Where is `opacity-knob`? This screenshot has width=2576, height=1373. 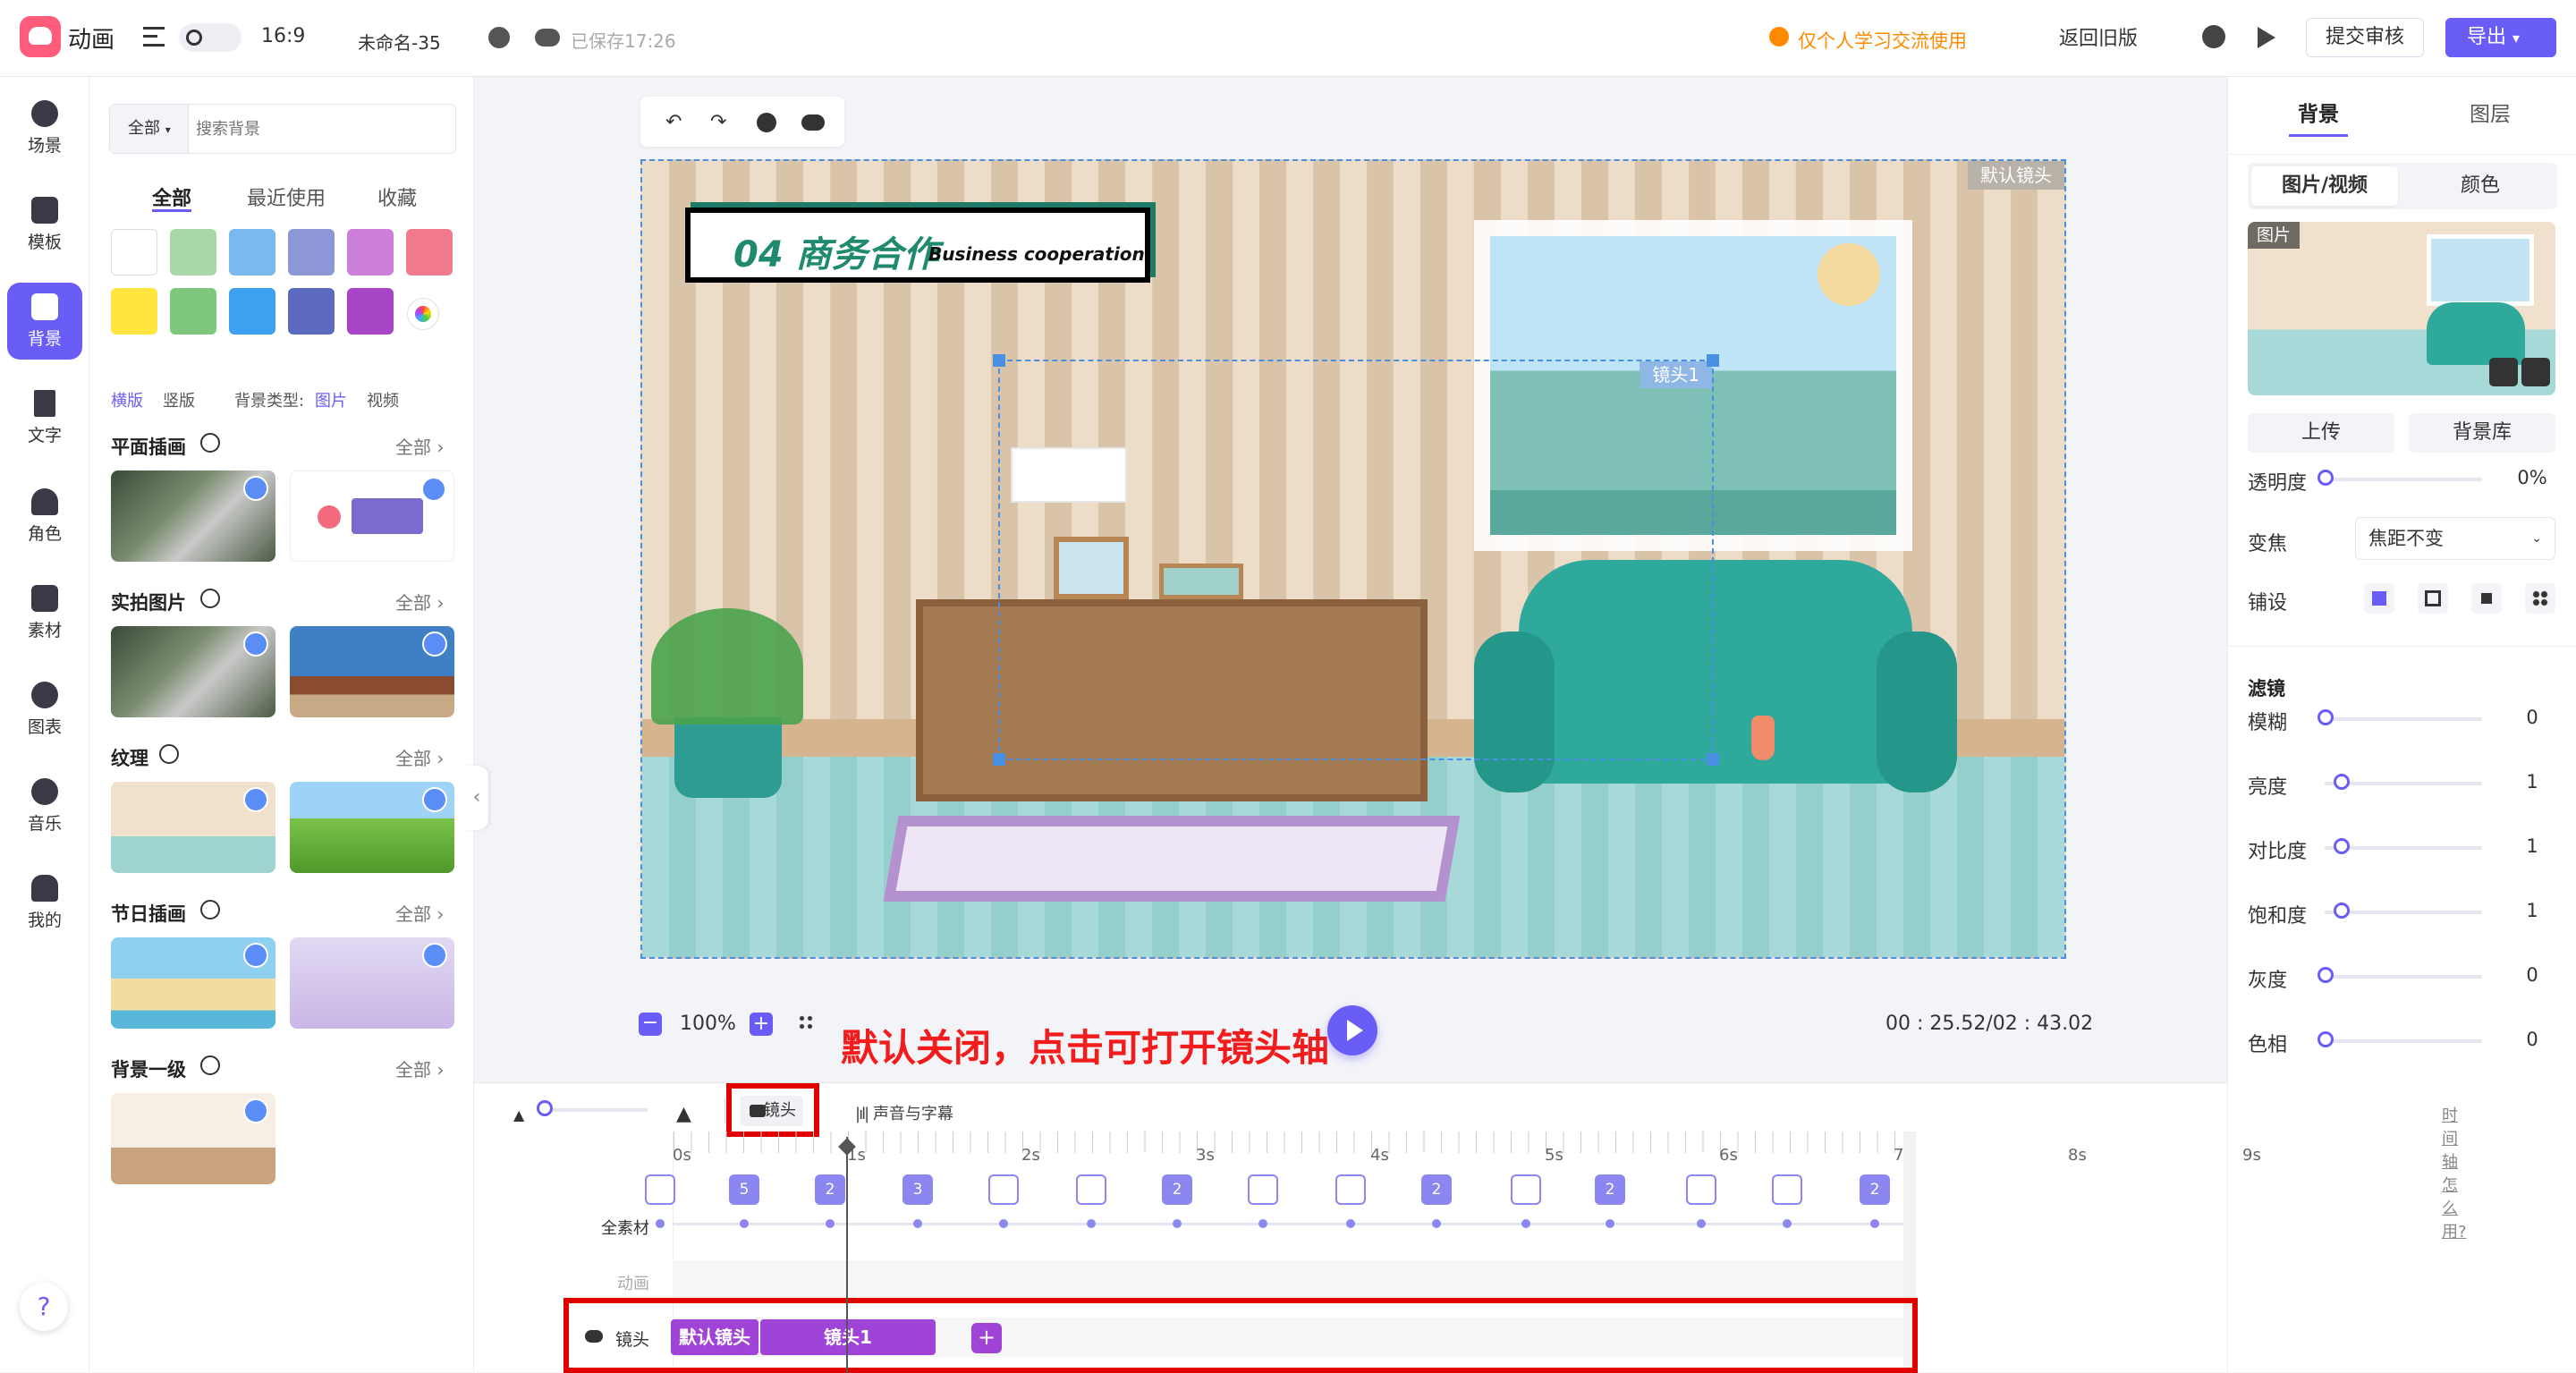
opacity-knob is located at coordinates (2326, 478).